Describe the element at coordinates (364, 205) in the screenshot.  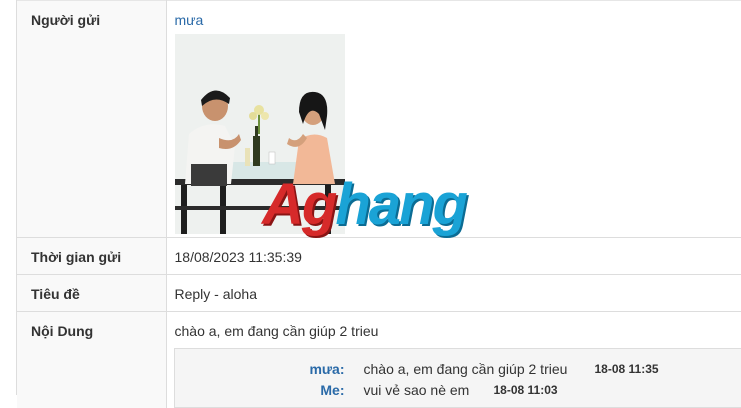
I see `site-watermark-logo: Aghang` at that location.